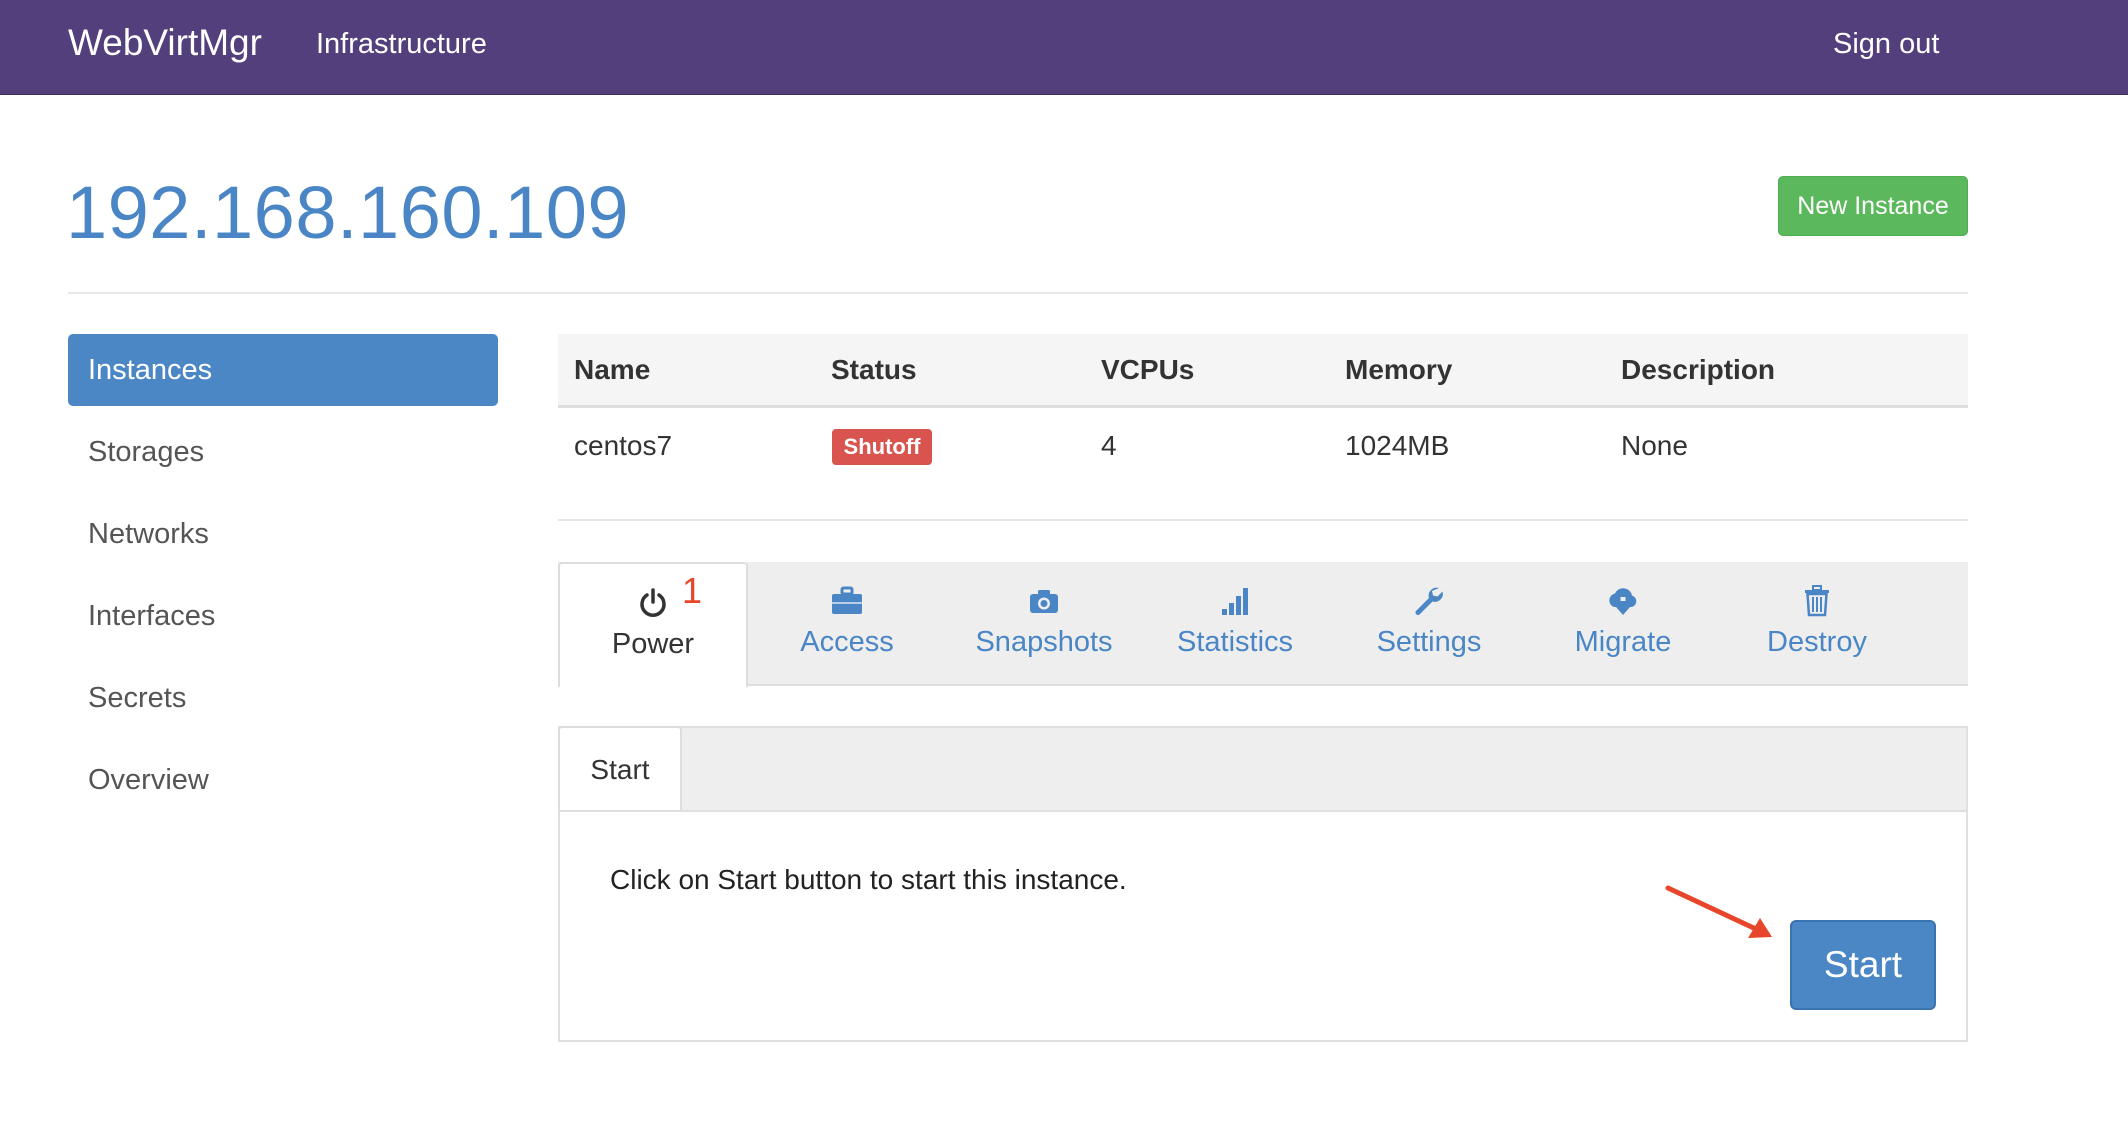 This screenshot has height=1136, width=2128. I want to click on power-icon, so click(653, 603).